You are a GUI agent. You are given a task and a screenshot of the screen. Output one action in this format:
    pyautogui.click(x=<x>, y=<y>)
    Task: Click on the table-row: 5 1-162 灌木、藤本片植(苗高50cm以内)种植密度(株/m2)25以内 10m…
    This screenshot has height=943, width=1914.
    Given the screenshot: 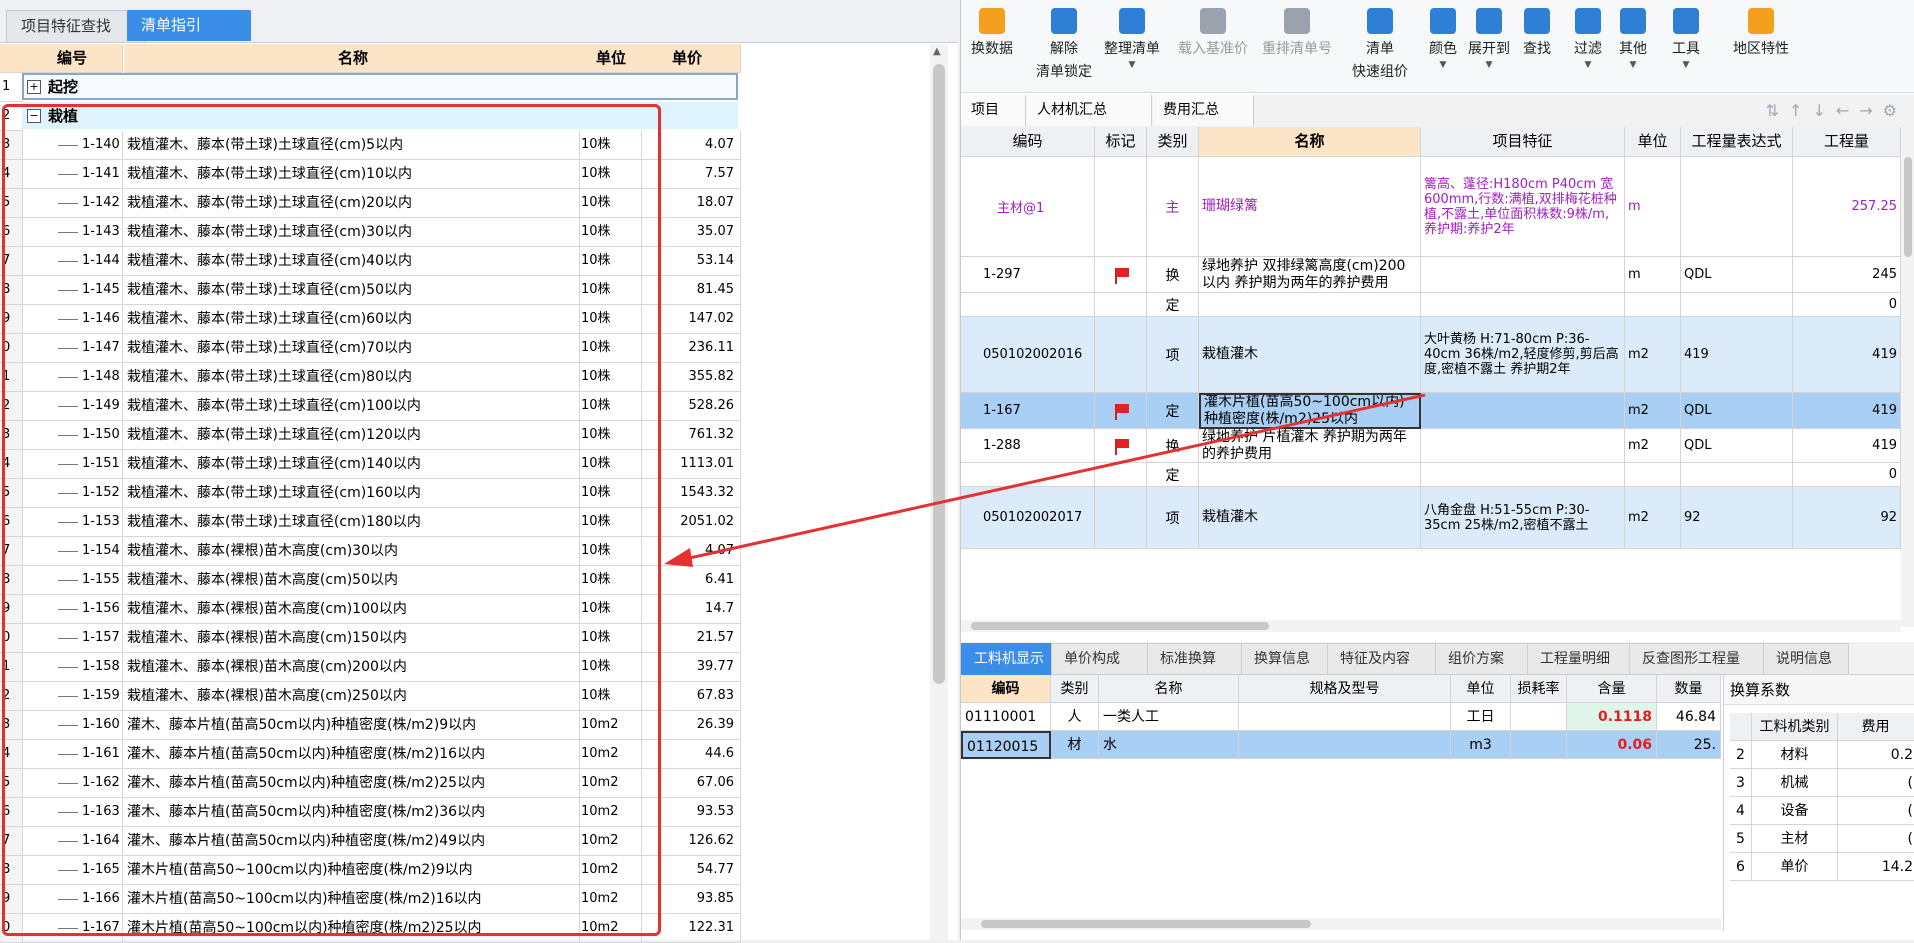 What is the action you would take?
    pyautogui.click(x=370, y=783)
    